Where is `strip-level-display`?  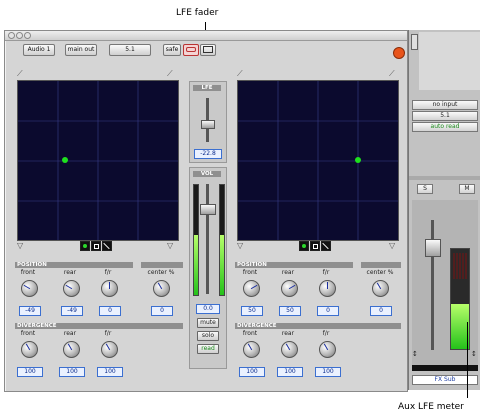 strip-level-display is located at coordinates (445, 368).